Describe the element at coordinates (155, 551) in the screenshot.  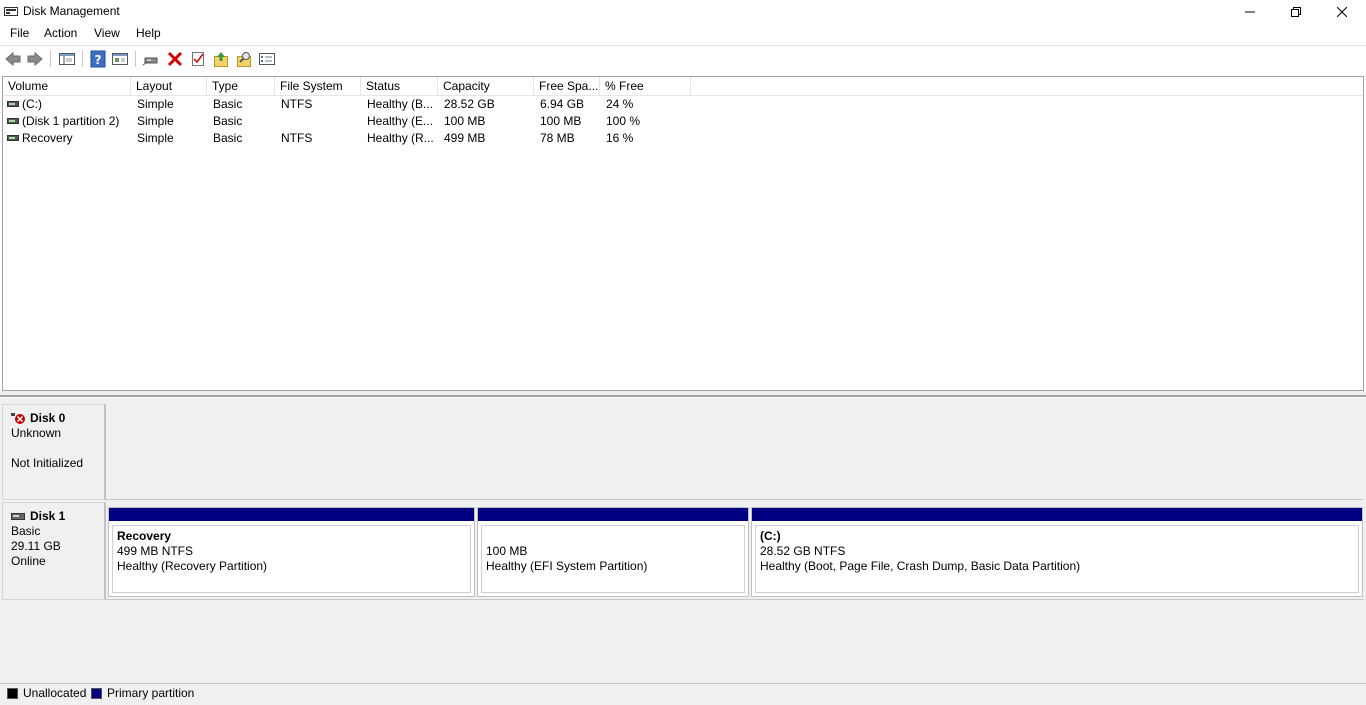
I see `partition-size: 499 MB NTFS` at that location.